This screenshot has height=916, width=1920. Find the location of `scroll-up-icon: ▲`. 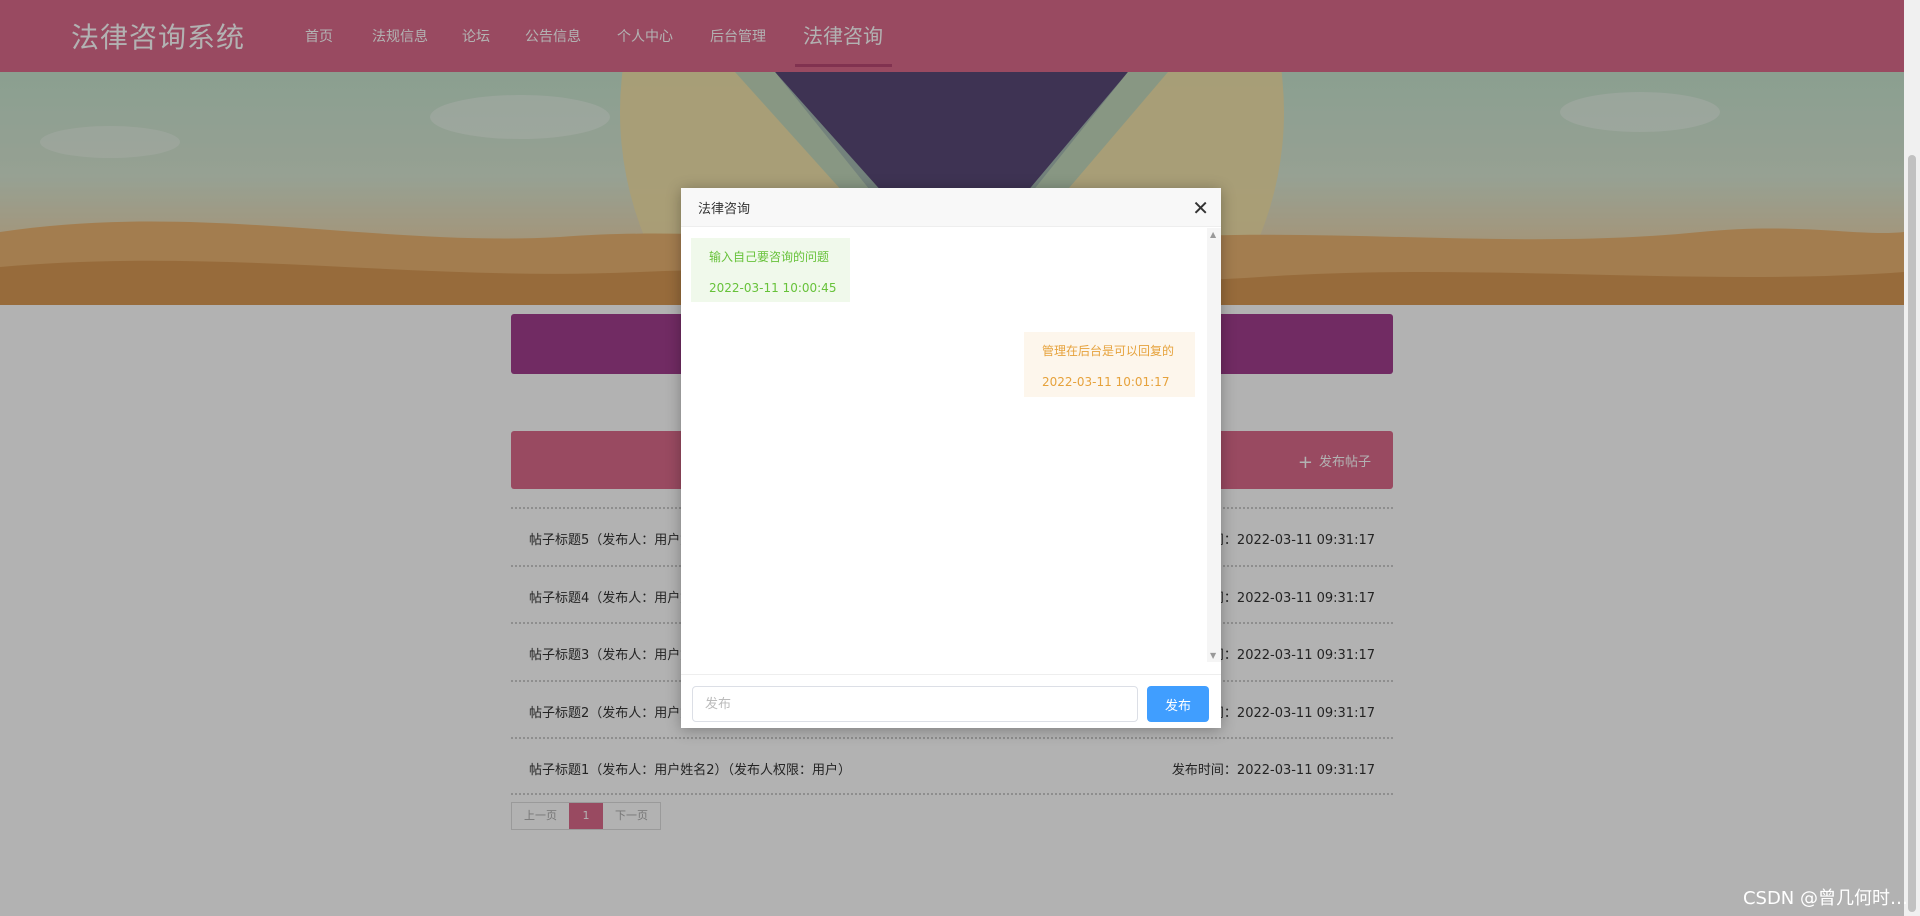

scroll-up-icon: ▲ is located at coordinates (1213, 234).